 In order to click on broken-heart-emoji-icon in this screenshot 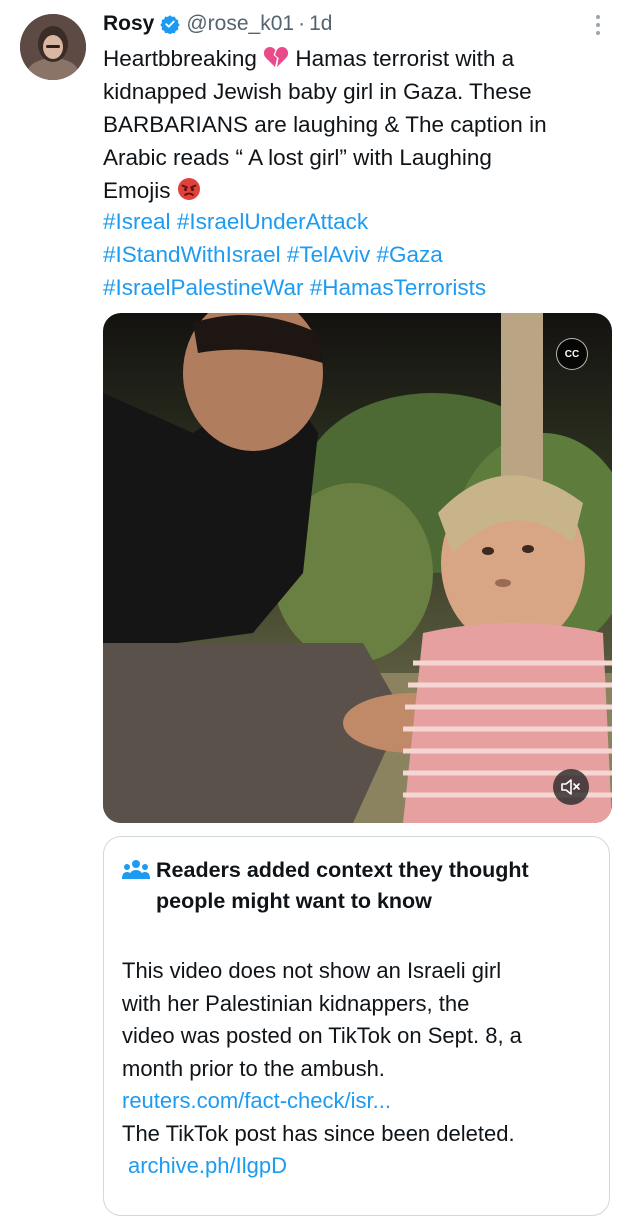, I will do `click(276, 61)`.